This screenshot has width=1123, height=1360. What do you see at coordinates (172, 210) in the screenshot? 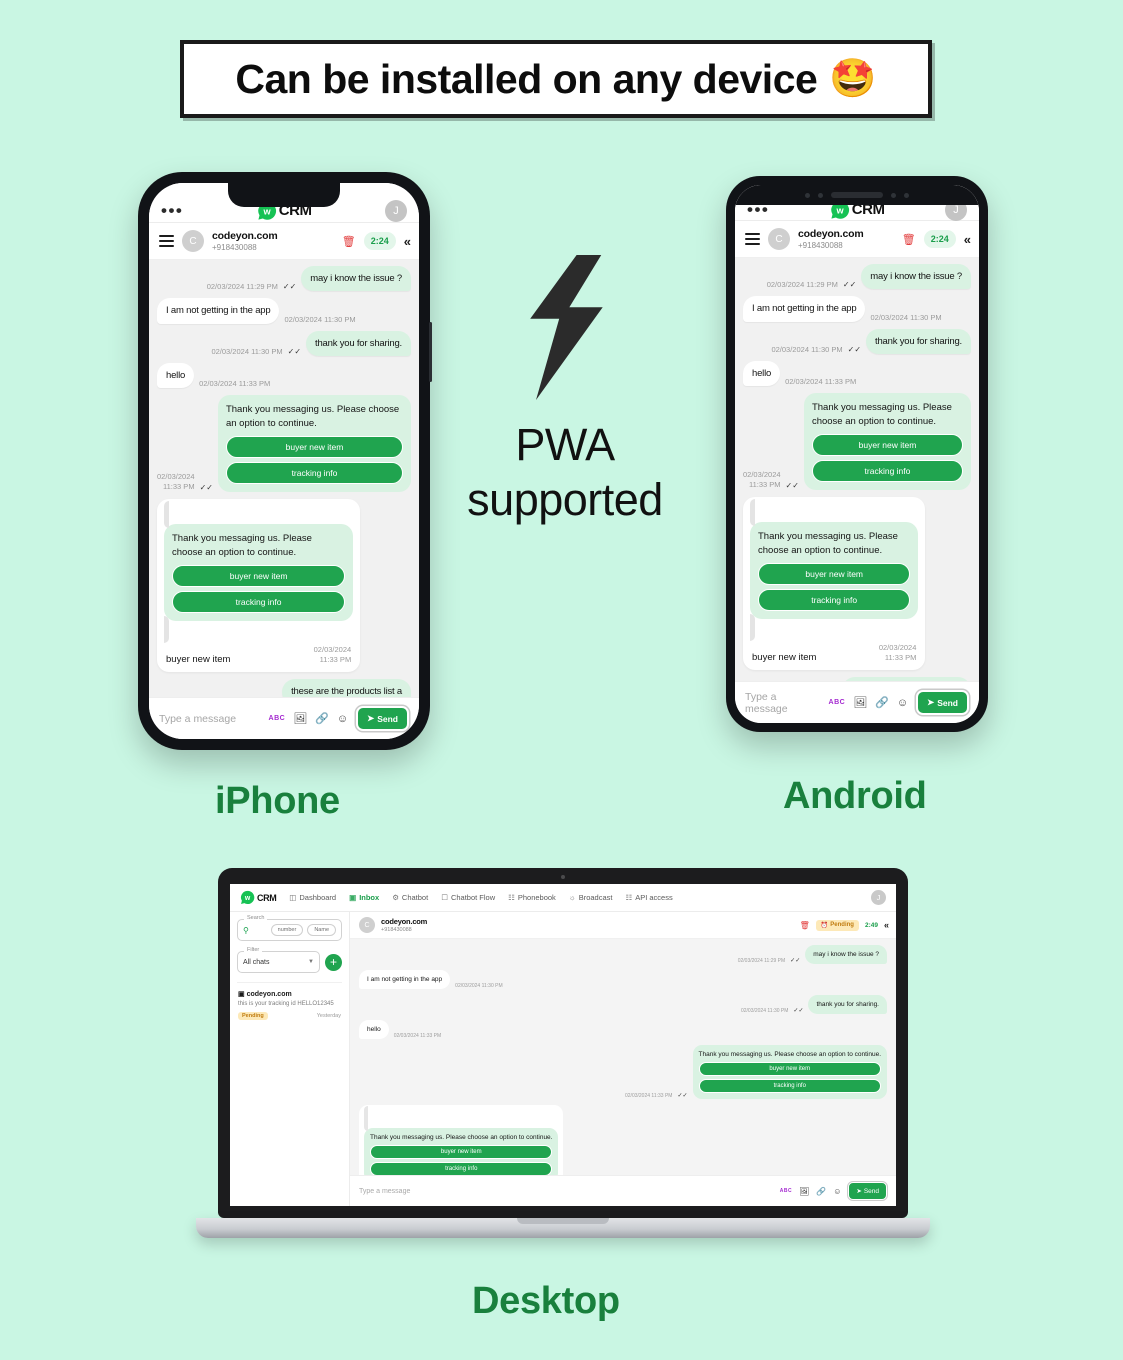
I see `overflow-menu-icon: •••` at bounding box center [172, 210].